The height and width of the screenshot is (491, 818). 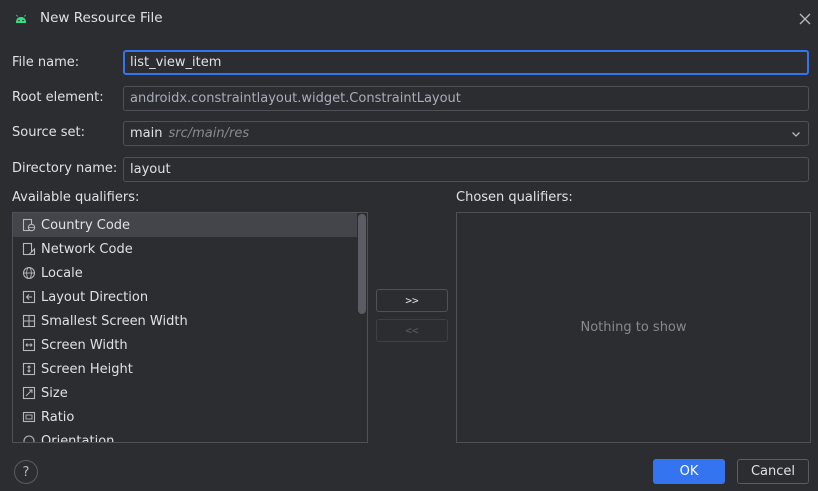 What do you see at coordinates (65, 168) in the screenshot?
I see `directory-name-label: Directory name:` at bounding box center [65, 168].